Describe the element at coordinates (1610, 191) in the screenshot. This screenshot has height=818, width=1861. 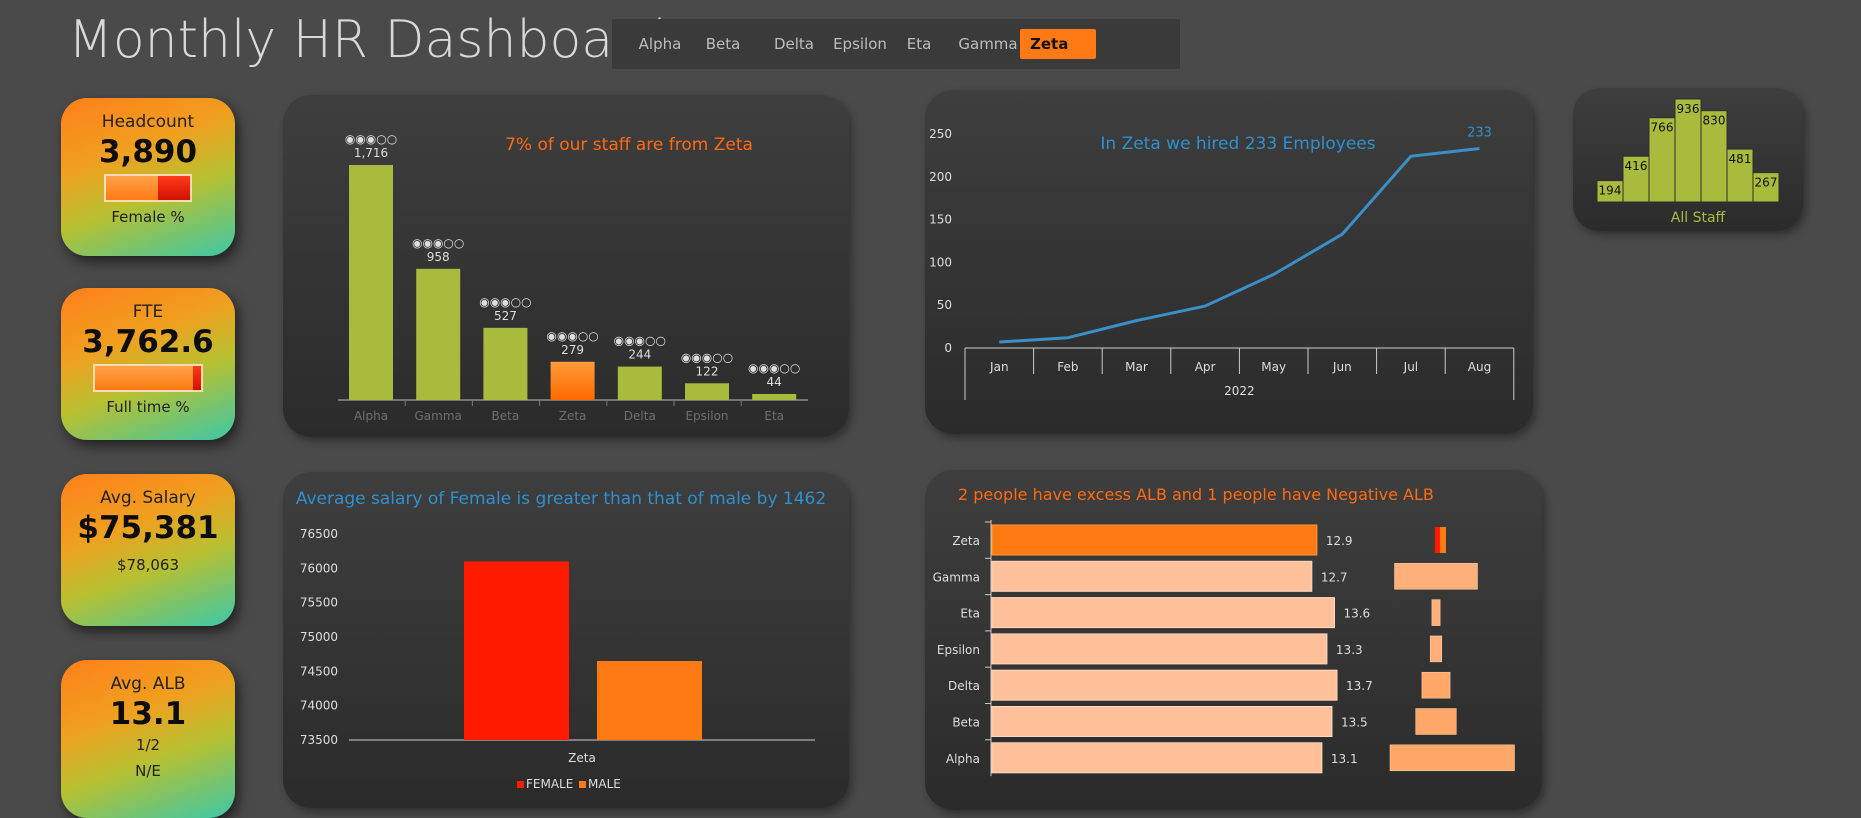
I see `data-label: 194` at that location.